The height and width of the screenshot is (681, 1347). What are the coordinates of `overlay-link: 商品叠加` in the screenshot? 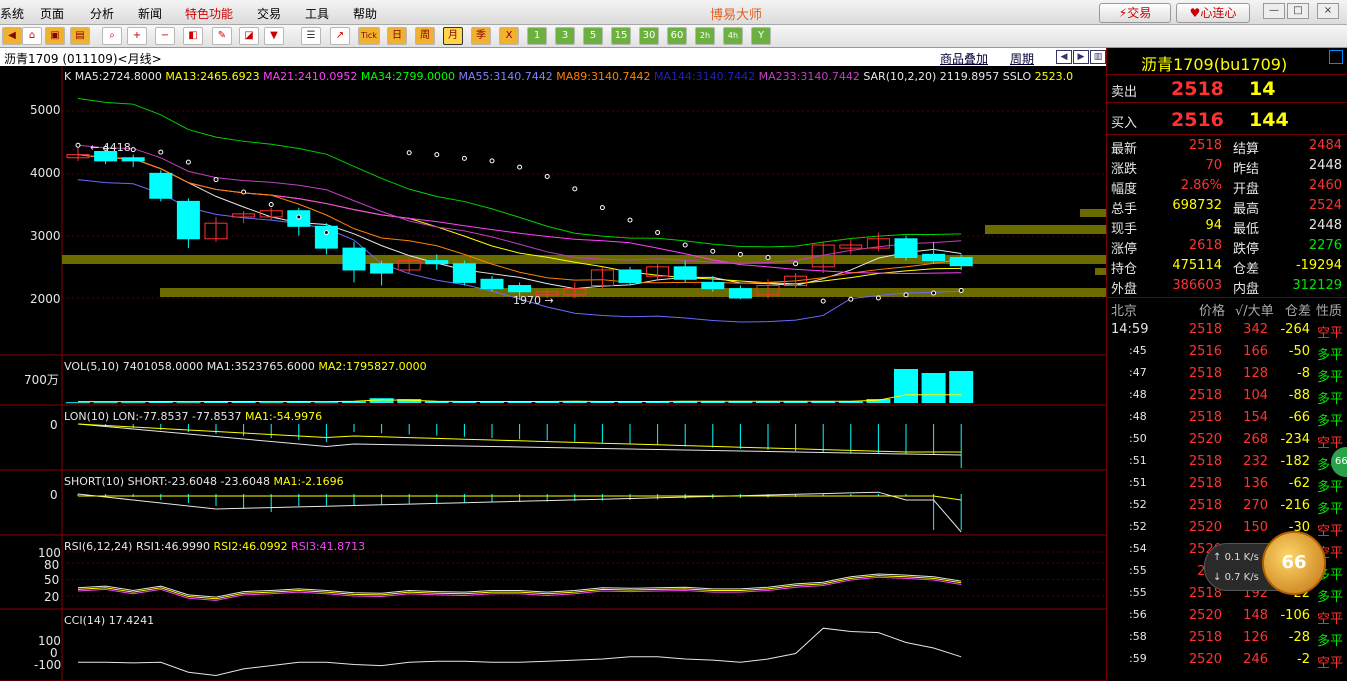 It's located at (964, 58).